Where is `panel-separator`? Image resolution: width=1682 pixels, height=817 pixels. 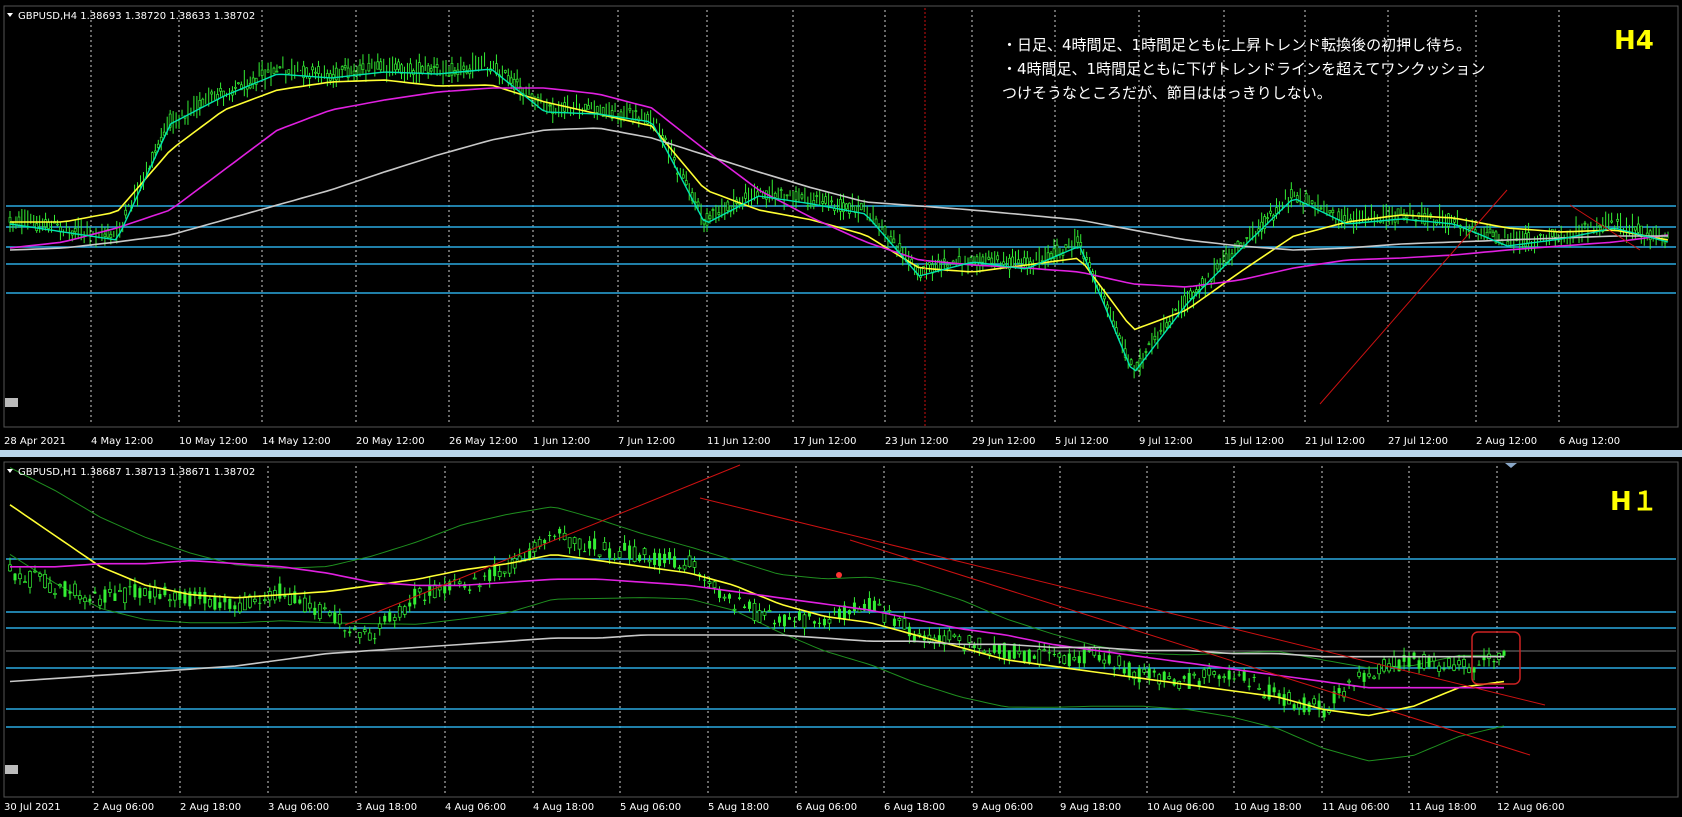
panel-separator is located at coordinates (841, 453).